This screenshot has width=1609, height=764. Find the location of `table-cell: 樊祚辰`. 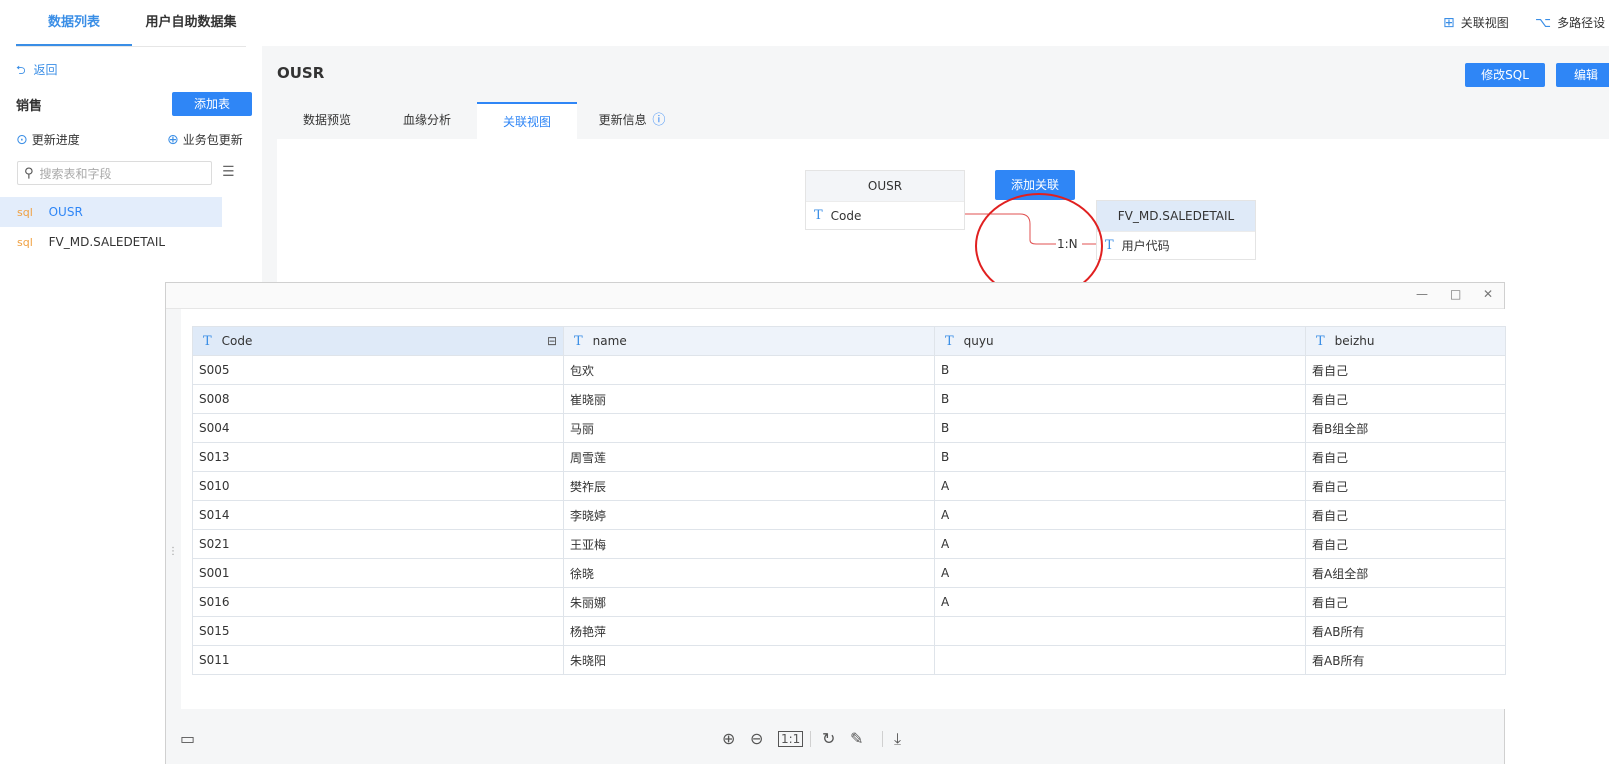

table-cell: 樊祚辰 is located at coordinates (749, 486).